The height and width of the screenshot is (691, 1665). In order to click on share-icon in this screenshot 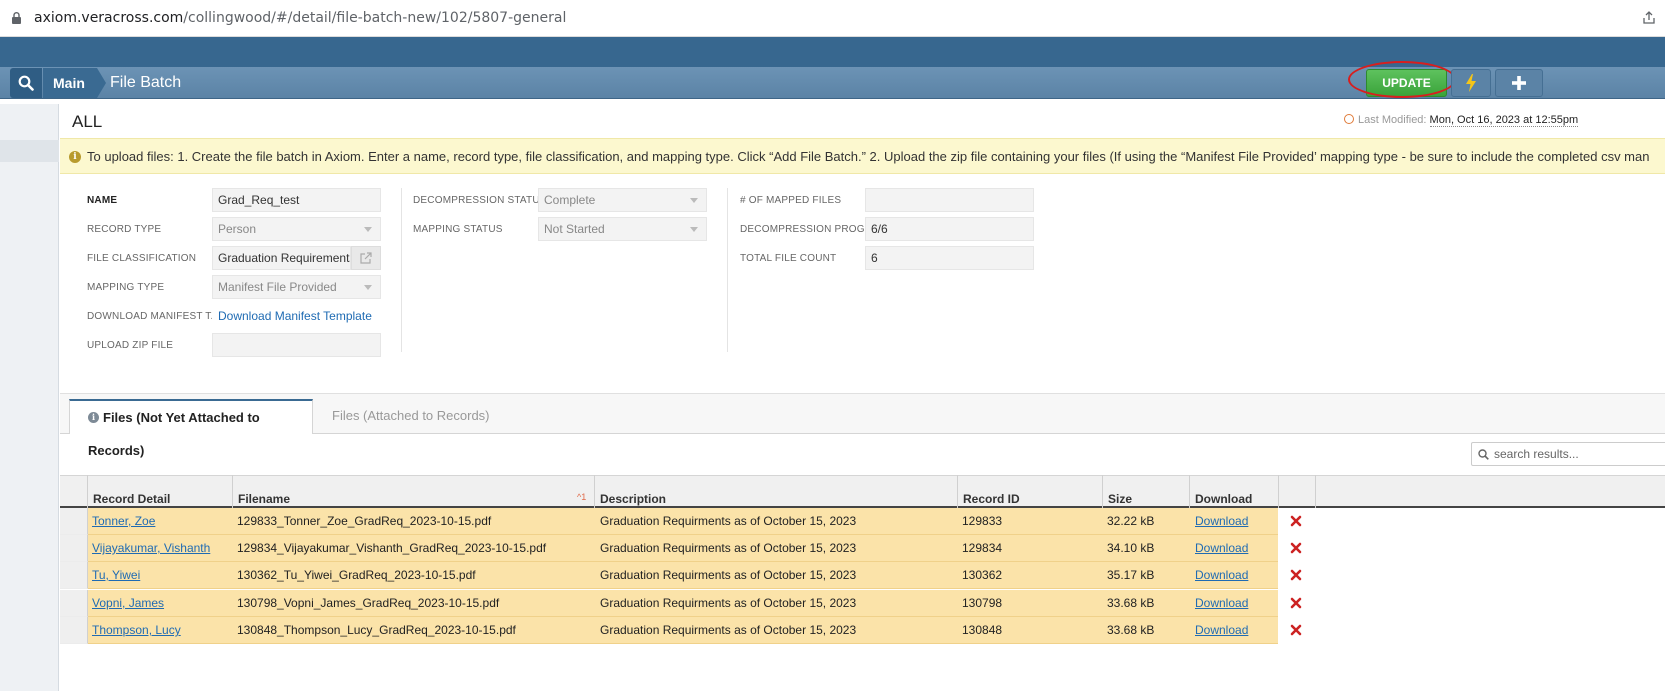, I will do `click(1649, 18)`.